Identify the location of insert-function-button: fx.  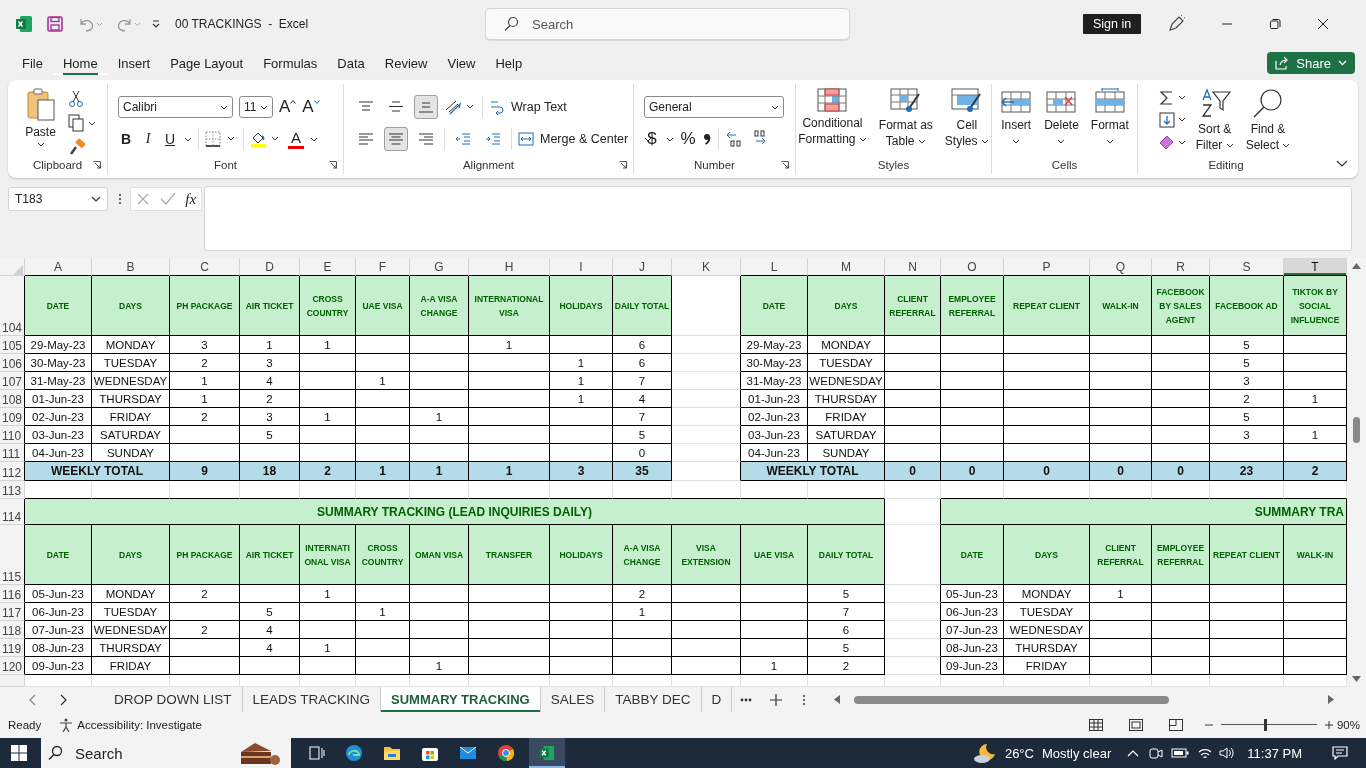
(191, 199).